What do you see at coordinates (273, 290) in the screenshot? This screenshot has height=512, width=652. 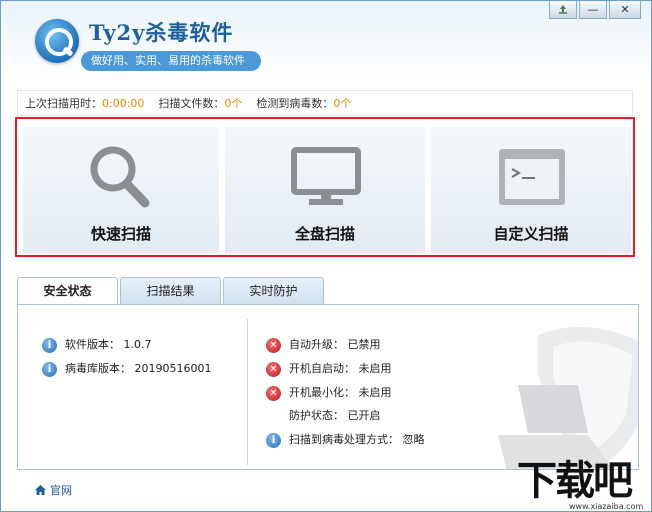 I see `tab-realtime-protection: 实时防护` at bounding box center [273, 290].